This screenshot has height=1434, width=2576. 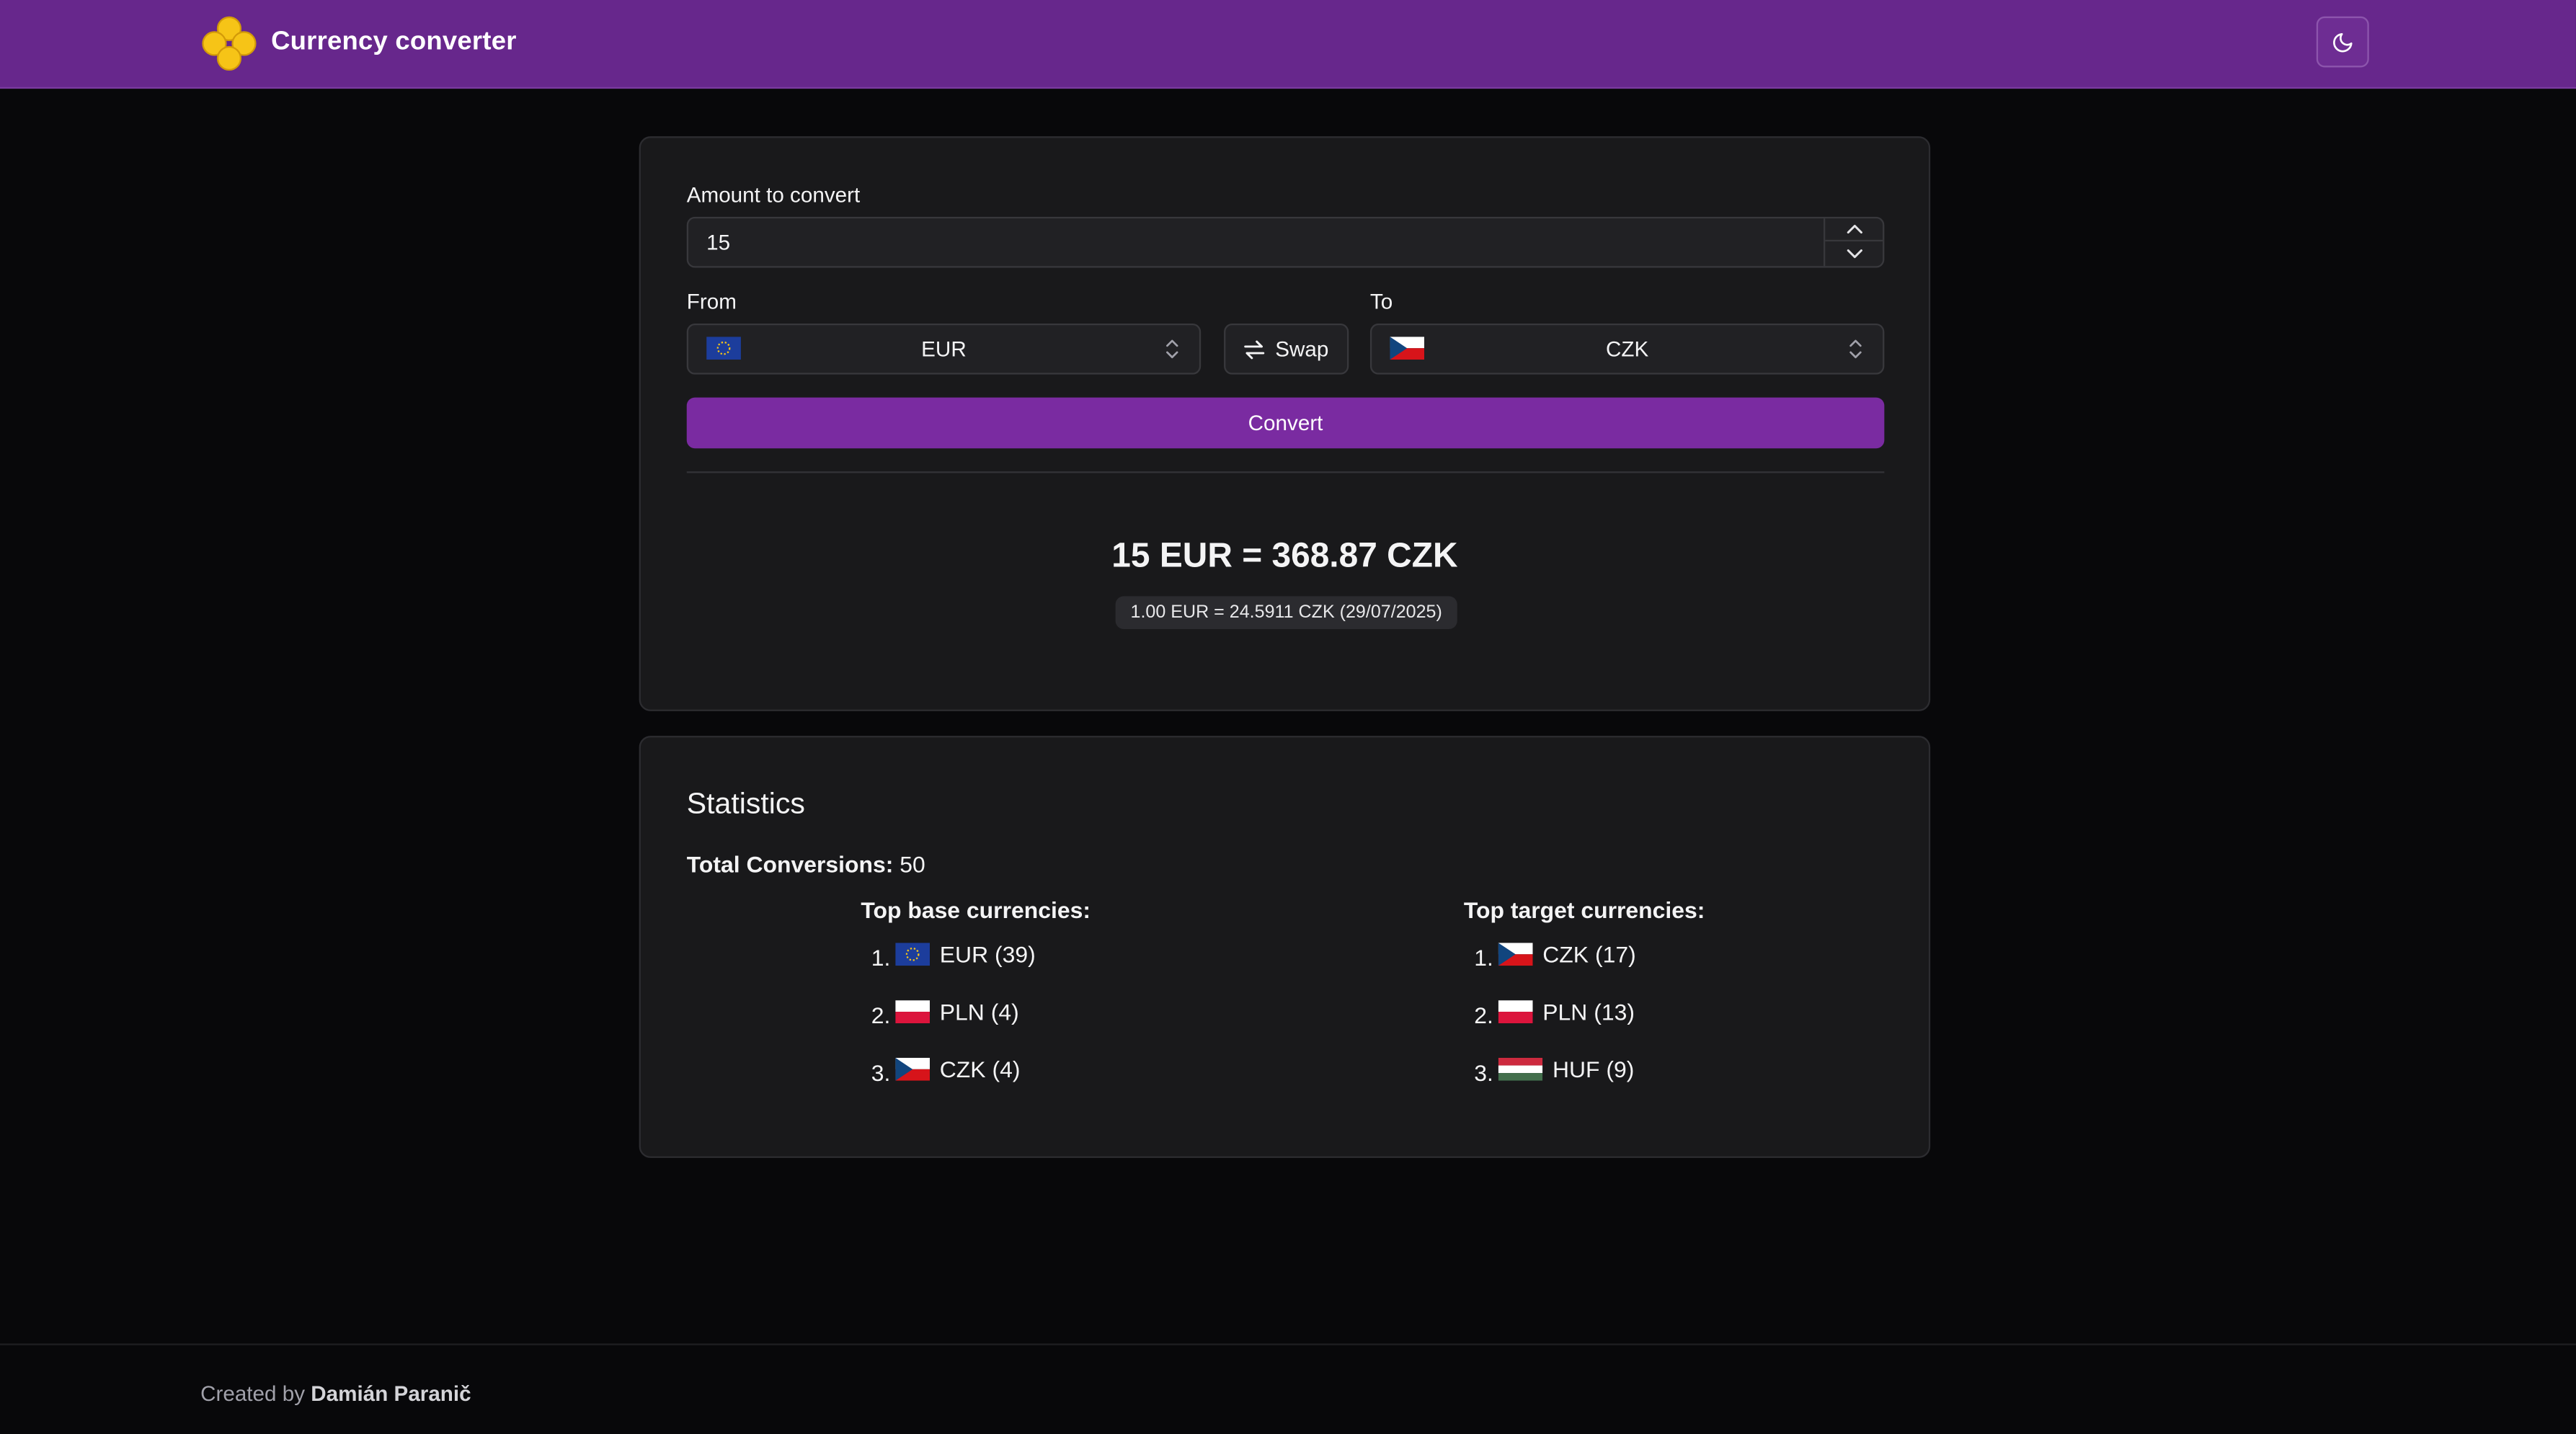 I want to click on theme-toggle-button, so click(x=2342, y=42).